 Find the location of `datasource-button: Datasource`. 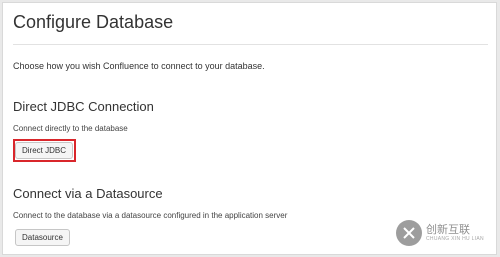

datasource-button: Datasource is located at coordinates (42, 237).